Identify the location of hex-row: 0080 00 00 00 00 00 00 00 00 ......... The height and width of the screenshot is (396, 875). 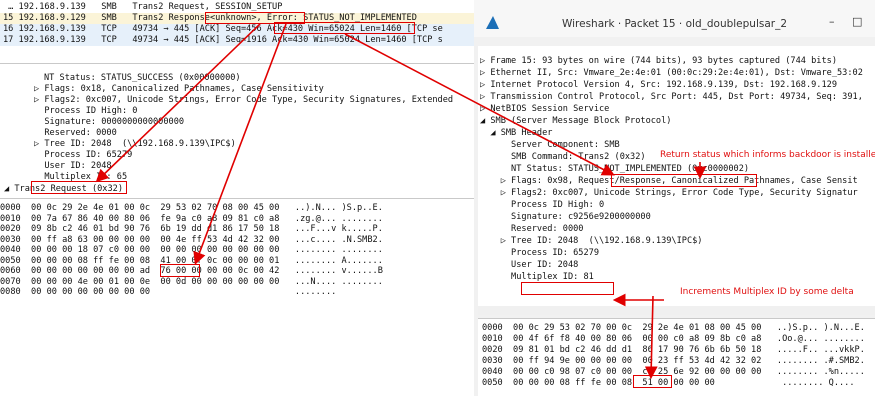
(168, 292).